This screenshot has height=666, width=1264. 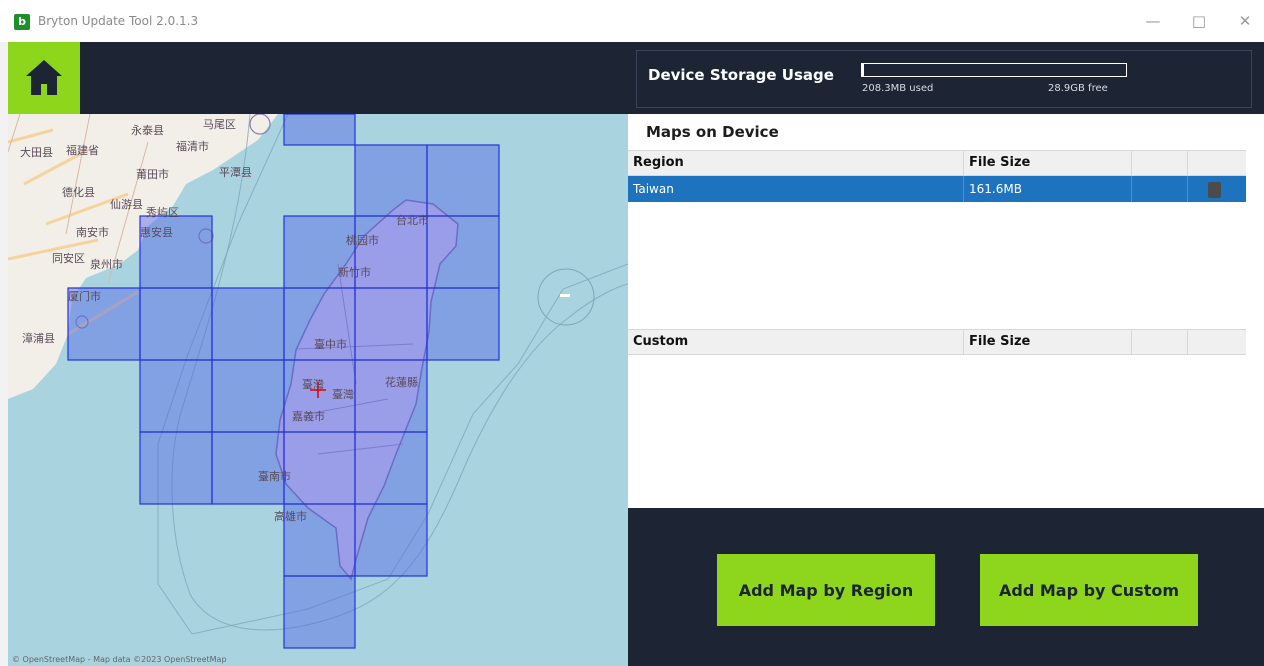 What do you see at coordinates (1160, 189) in the screenshot?
I see `empty-cell` at bounding box center [1160, 189].